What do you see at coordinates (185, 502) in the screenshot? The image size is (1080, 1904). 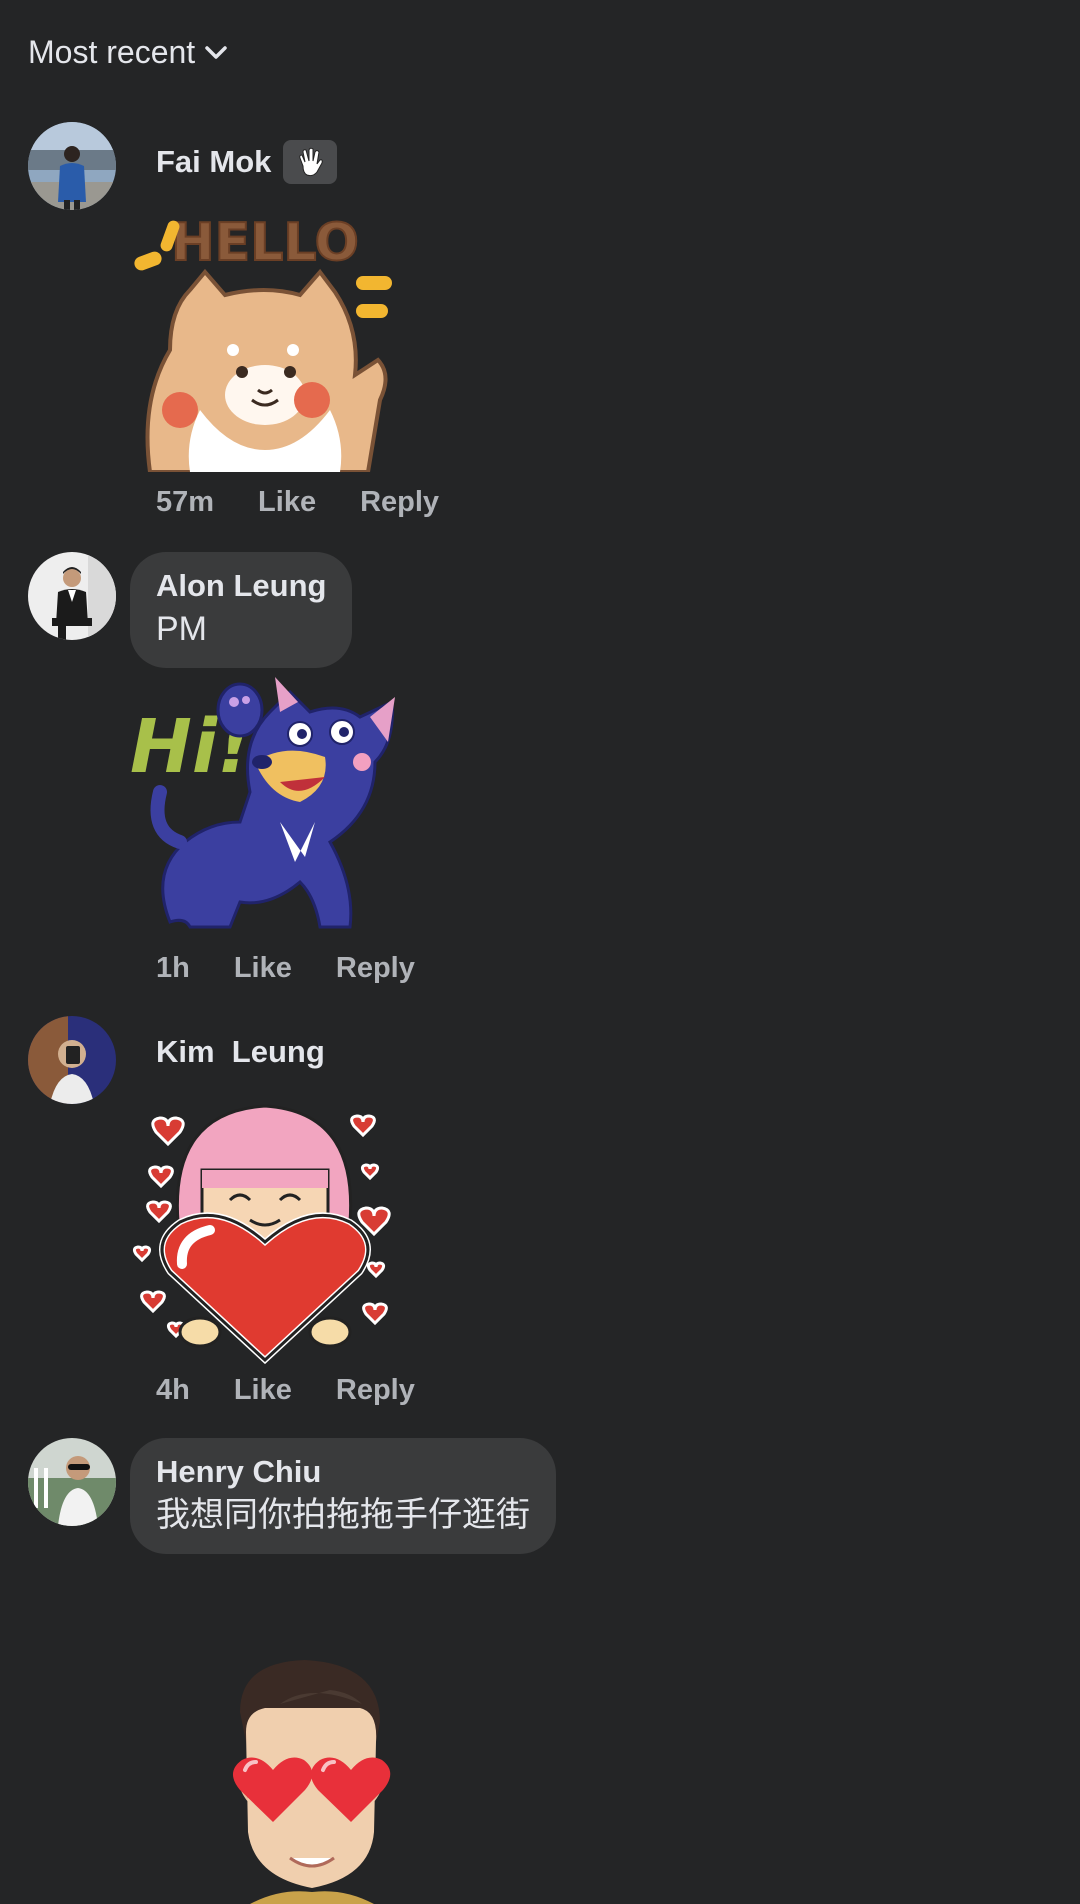 I see `comment-time: 57m` at bounding box center [185, 502].